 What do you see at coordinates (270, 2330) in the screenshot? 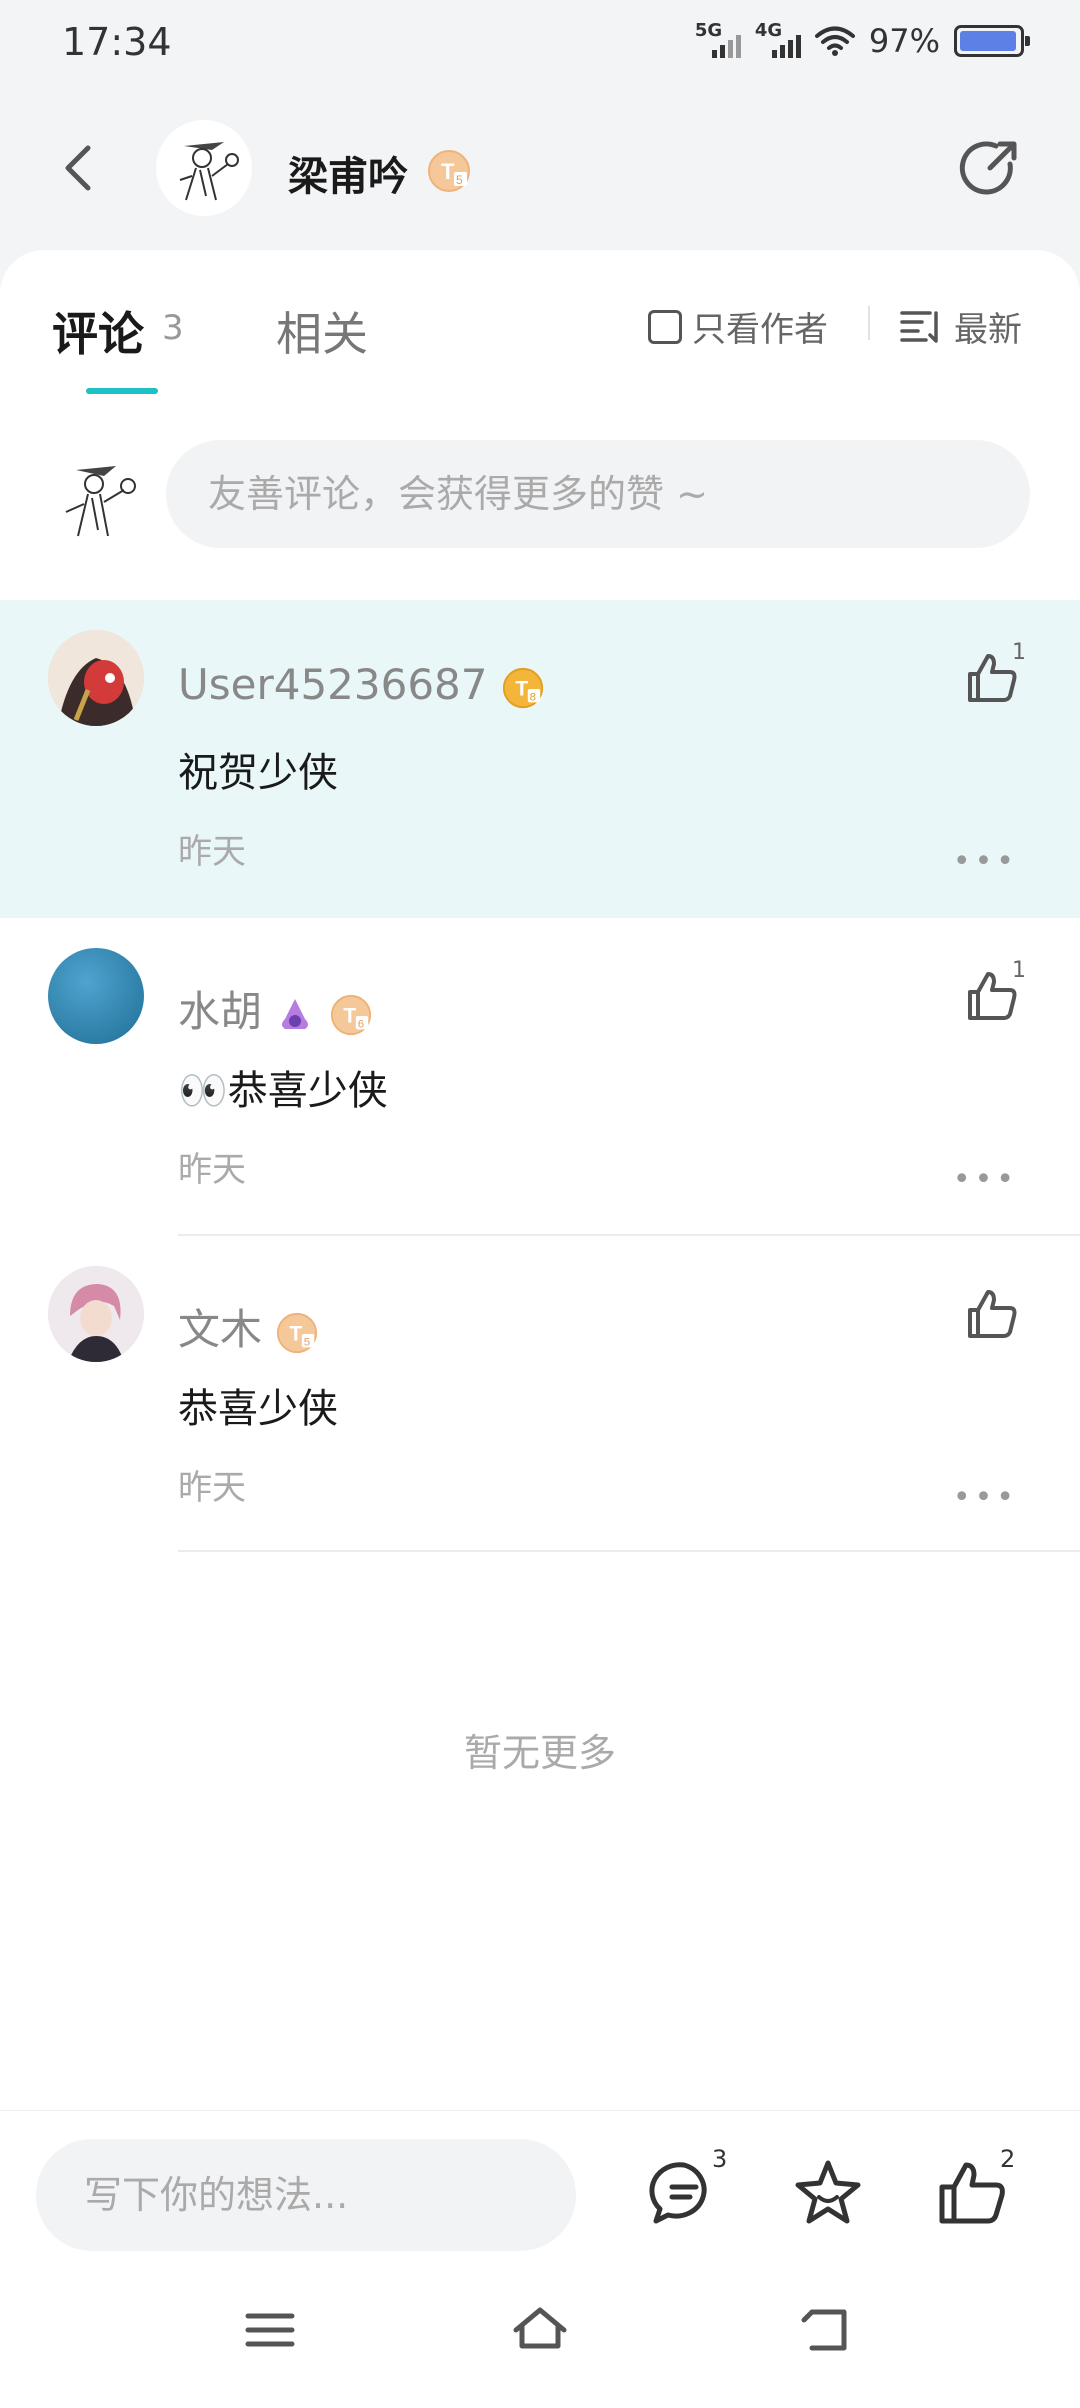
I see `menu-icon` at bounding box center [270, 2330].